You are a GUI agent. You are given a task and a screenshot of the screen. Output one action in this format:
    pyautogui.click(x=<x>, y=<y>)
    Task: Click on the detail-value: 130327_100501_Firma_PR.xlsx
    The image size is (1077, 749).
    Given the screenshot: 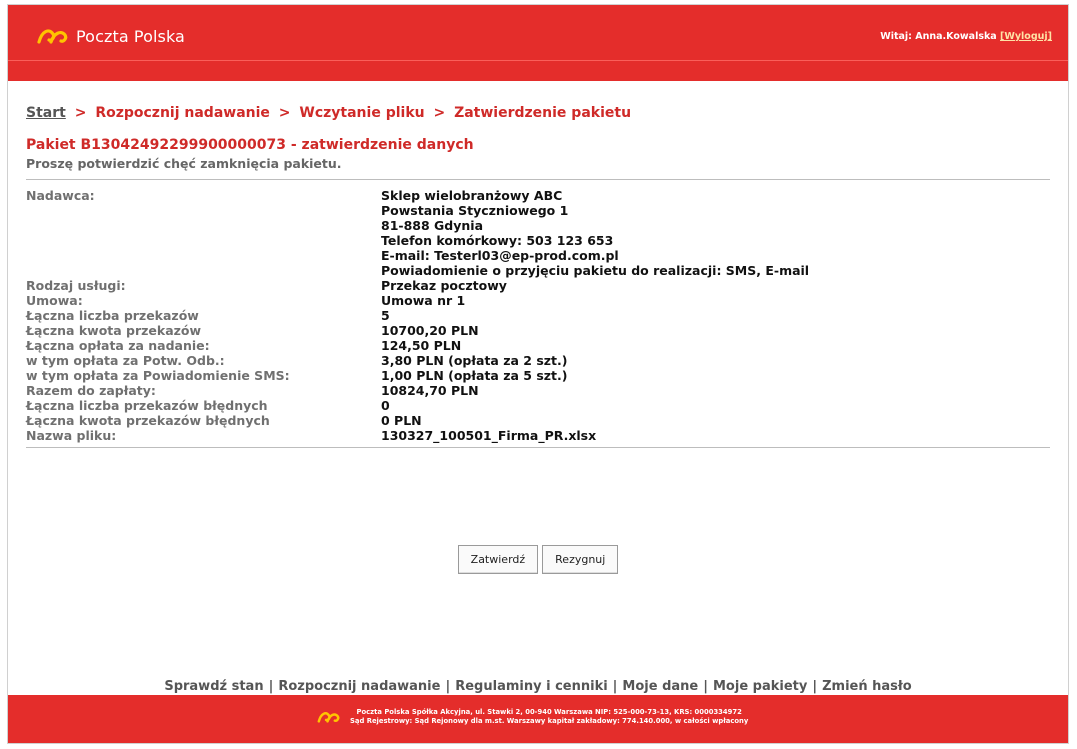 What is the action you would take?
    pyautogui.click(x=489, y=435)
    